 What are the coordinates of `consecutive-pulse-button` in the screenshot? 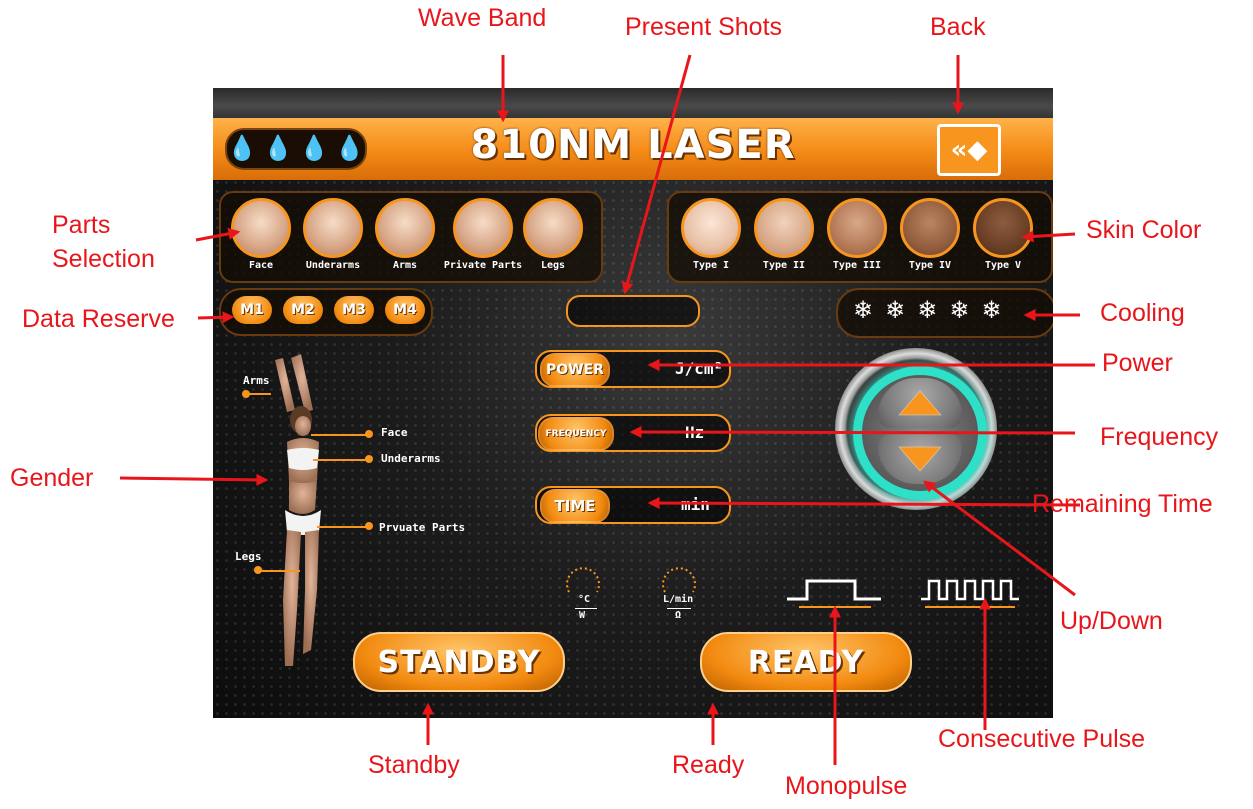 It's located at (971, 592).